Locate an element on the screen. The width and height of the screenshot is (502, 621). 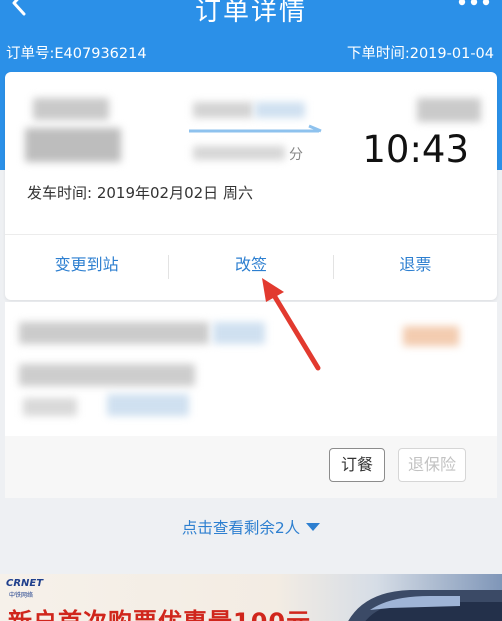
order-time: 下单时间:2019-01-04 is located at coordinates (420, 54).